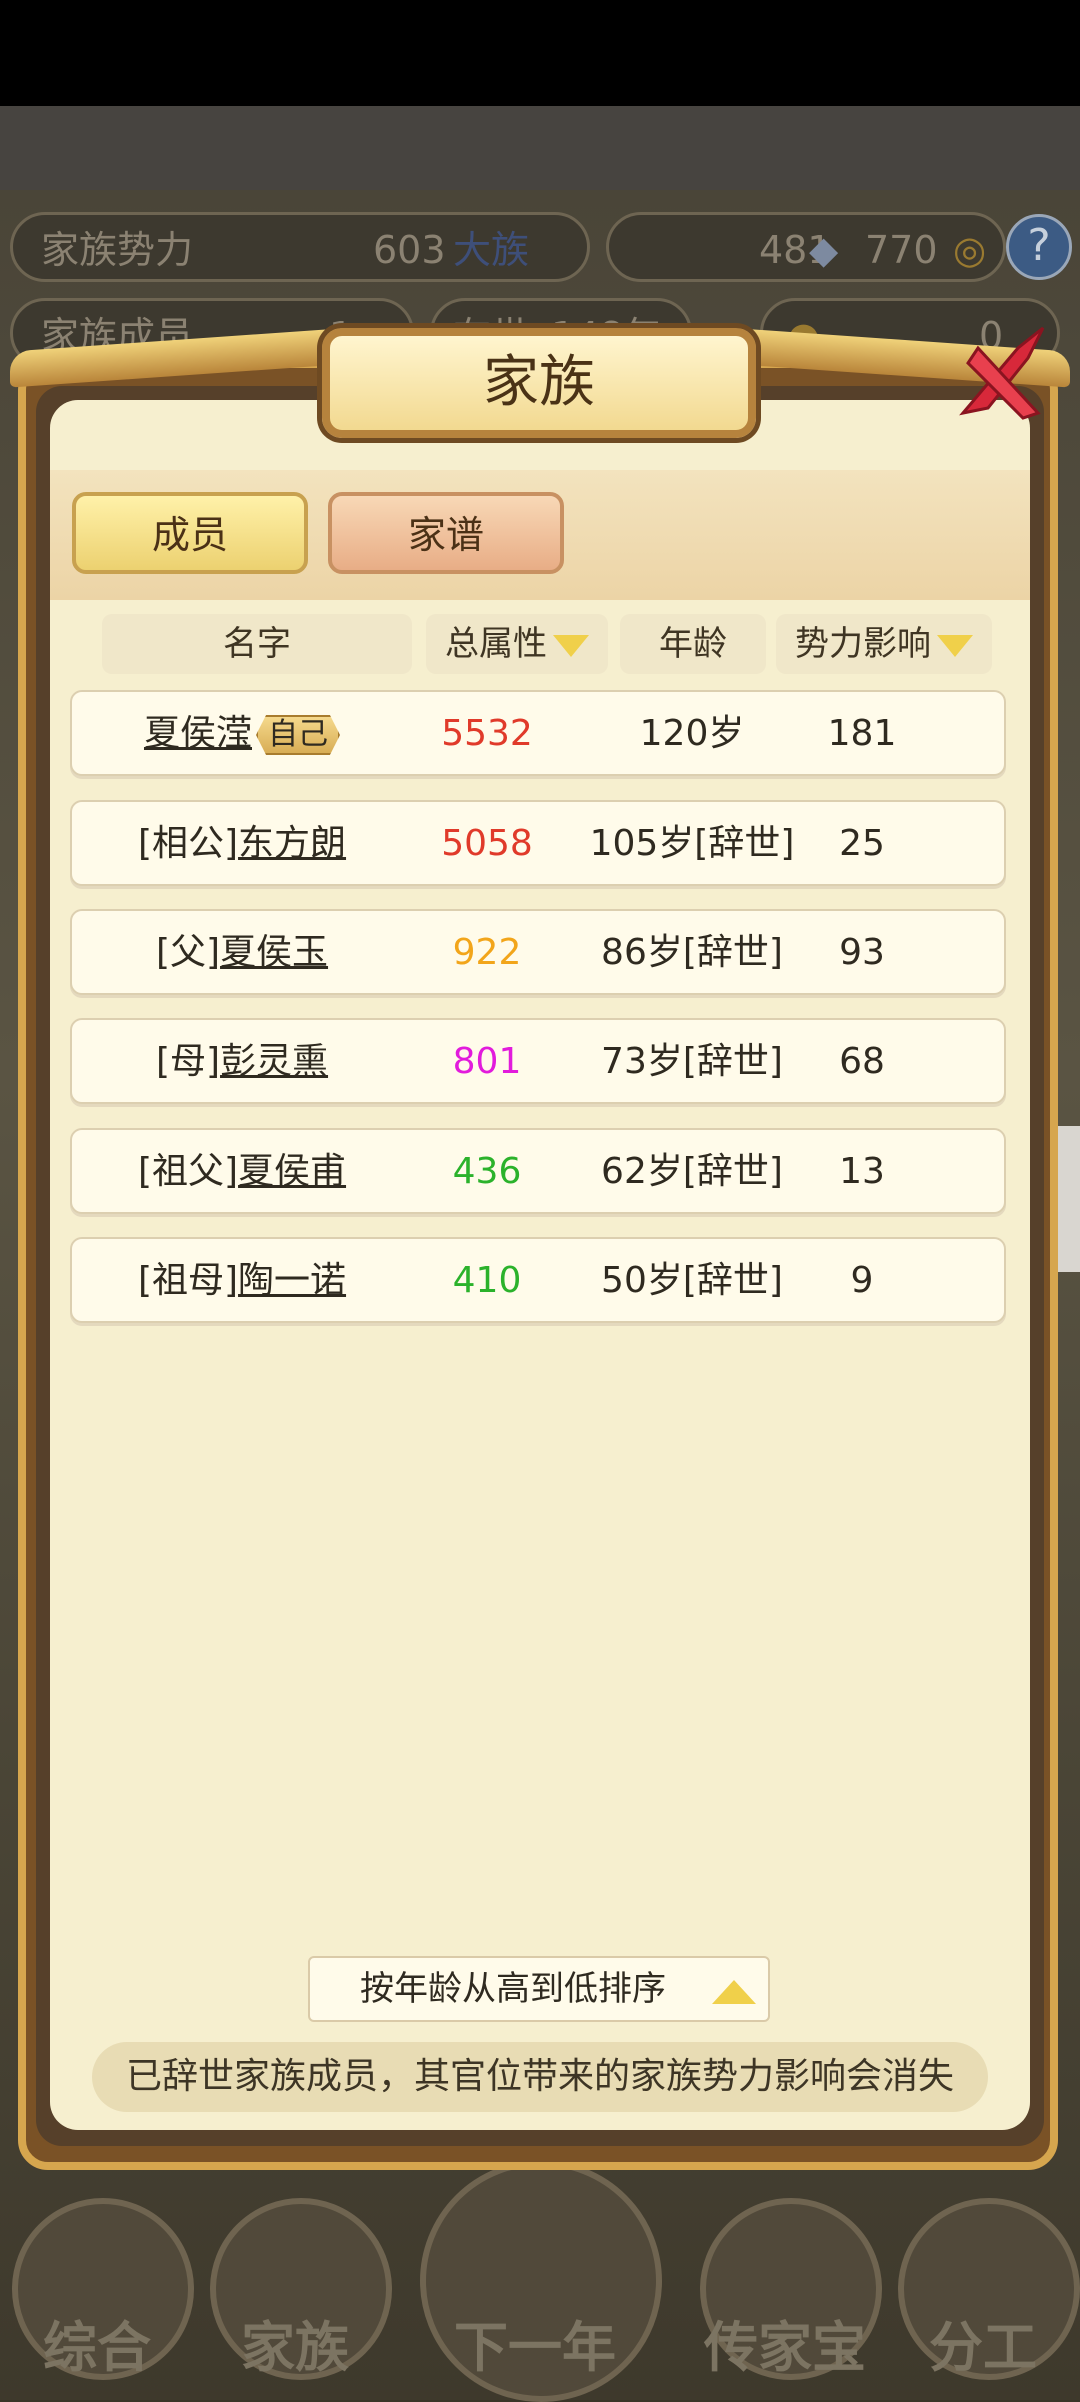 This screenshot has height=2402, width=1080. Describe the element at coordinates (901, 250) in the screenshot. I see `copper-value: 770` at that location.